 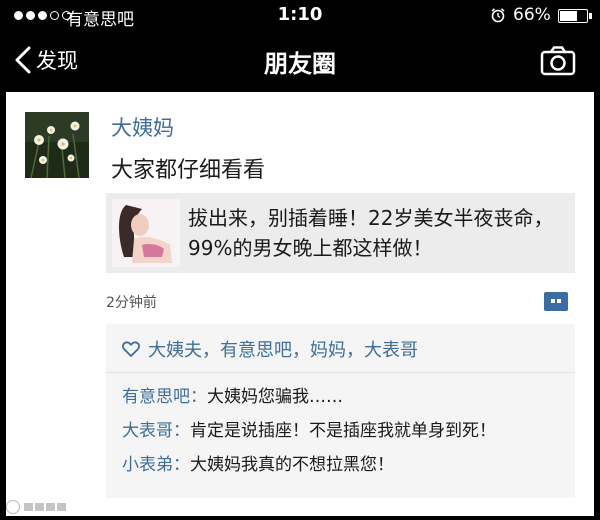 I want to click on signal-strength-icon, so click(x=42, y=15).